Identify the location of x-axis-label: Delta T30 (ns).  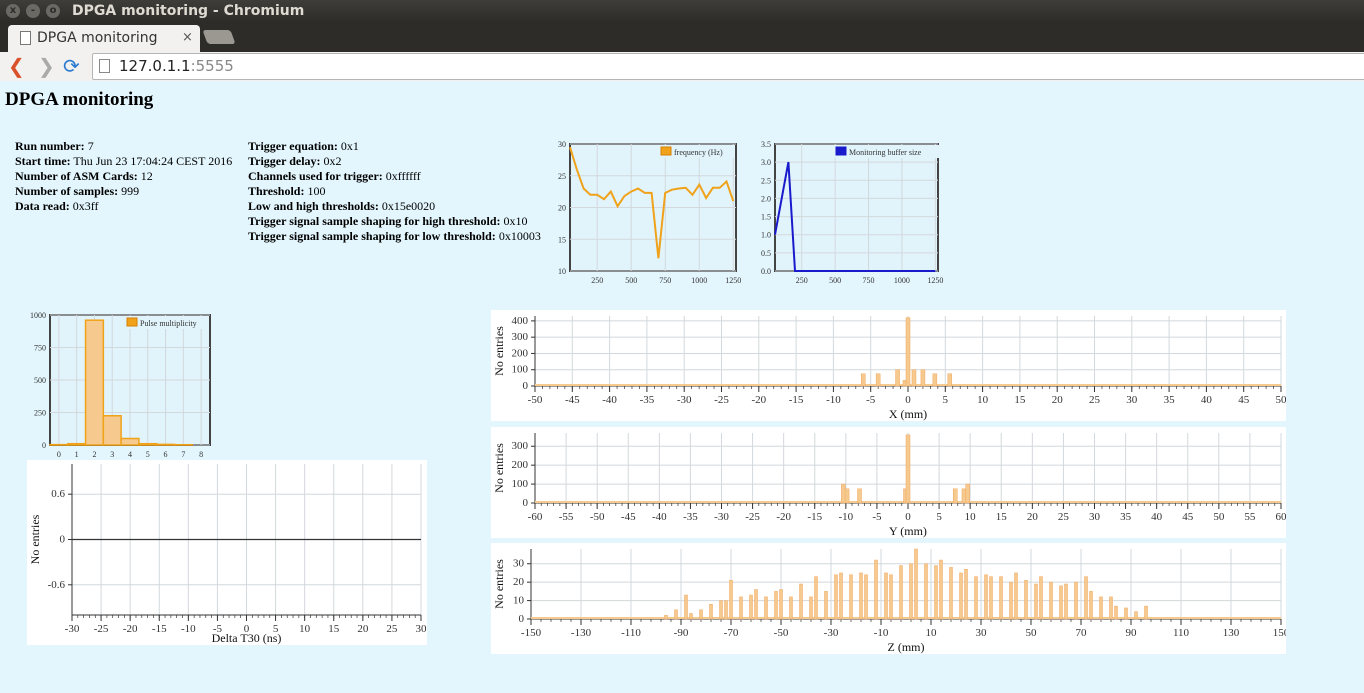
(247, 638).